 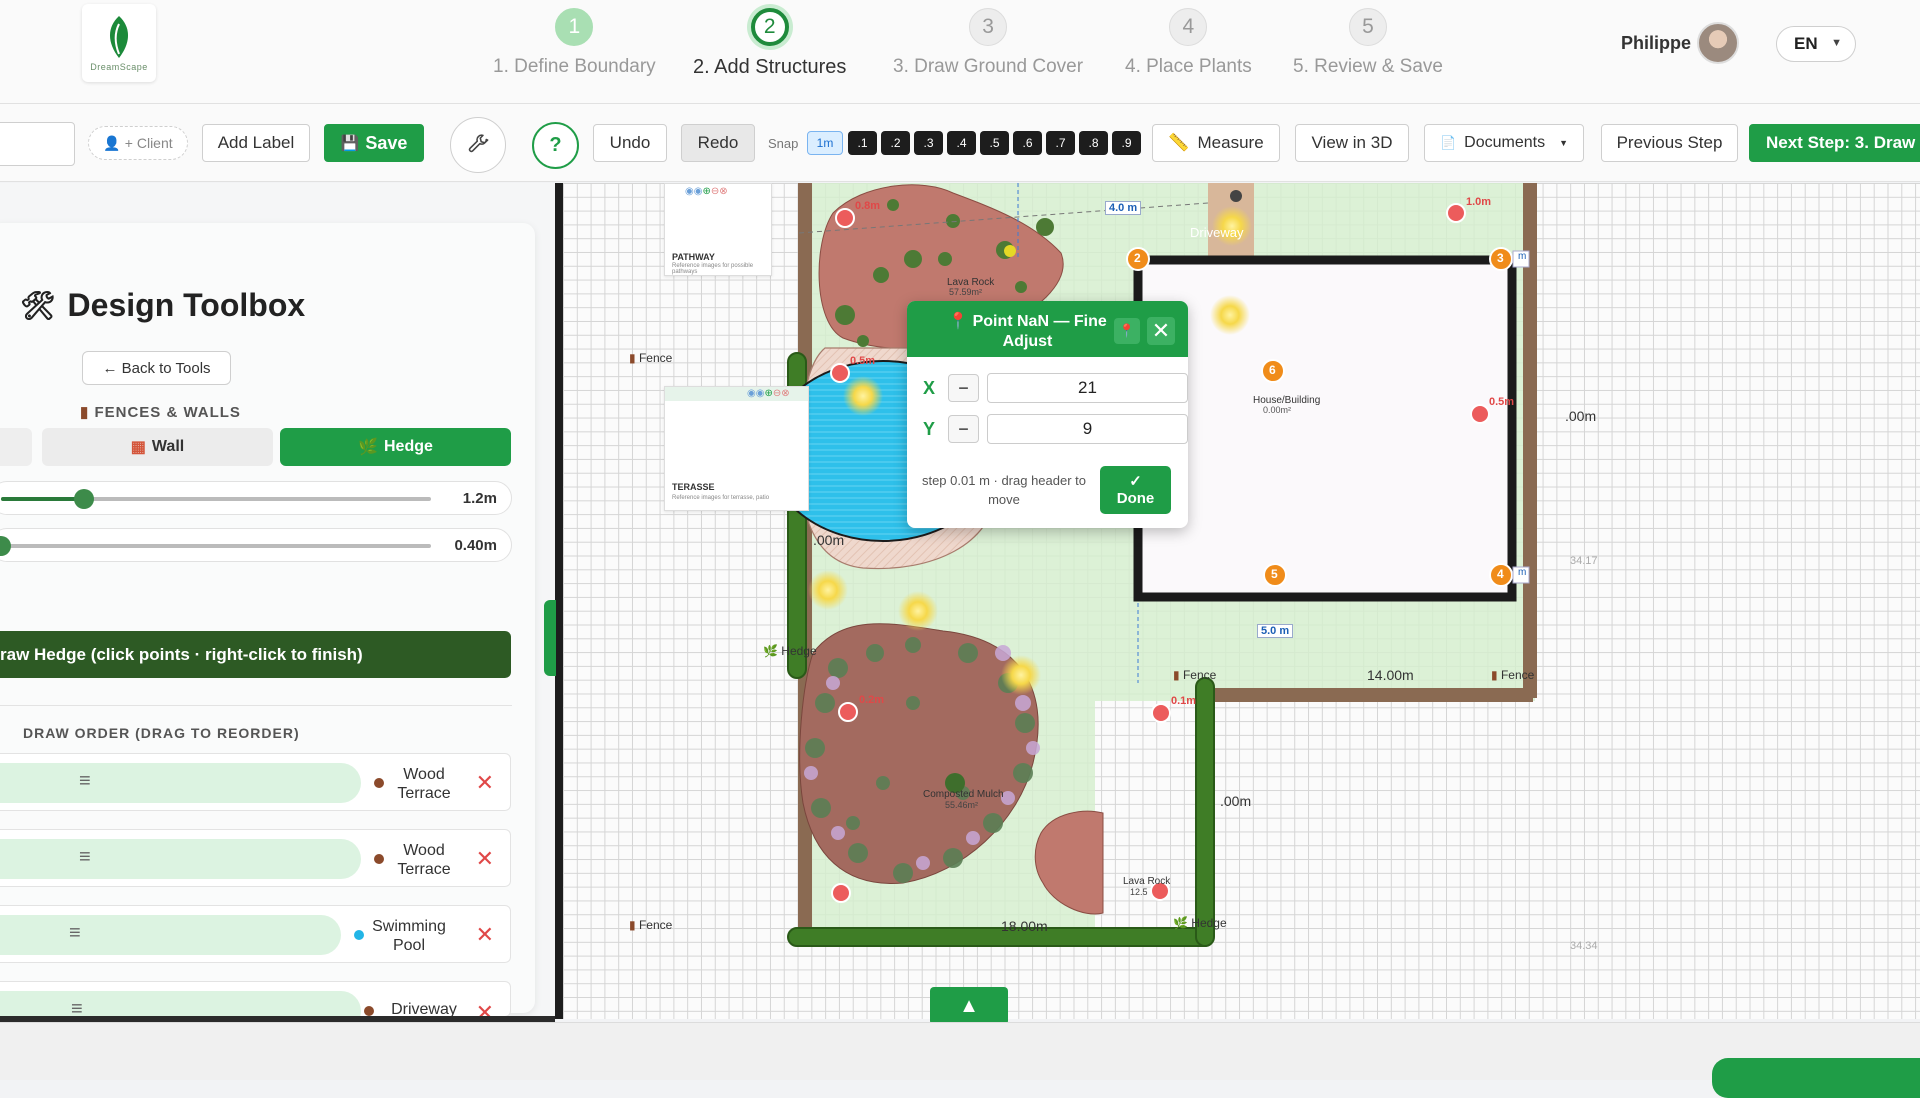 What do you see at coordinates (1135, 481) in the screenshot?
I see `check-icon: ✓` at bounding box center [1135, 481].